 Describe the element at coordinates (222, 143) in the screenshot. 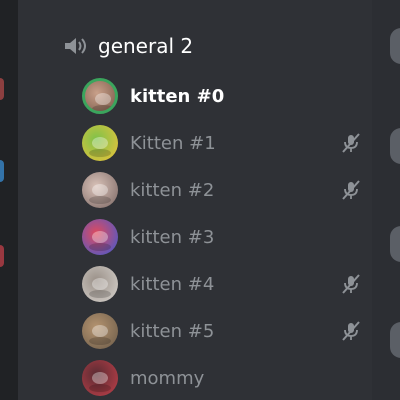

I see `voice-user-row: Kitten #1` at that location.